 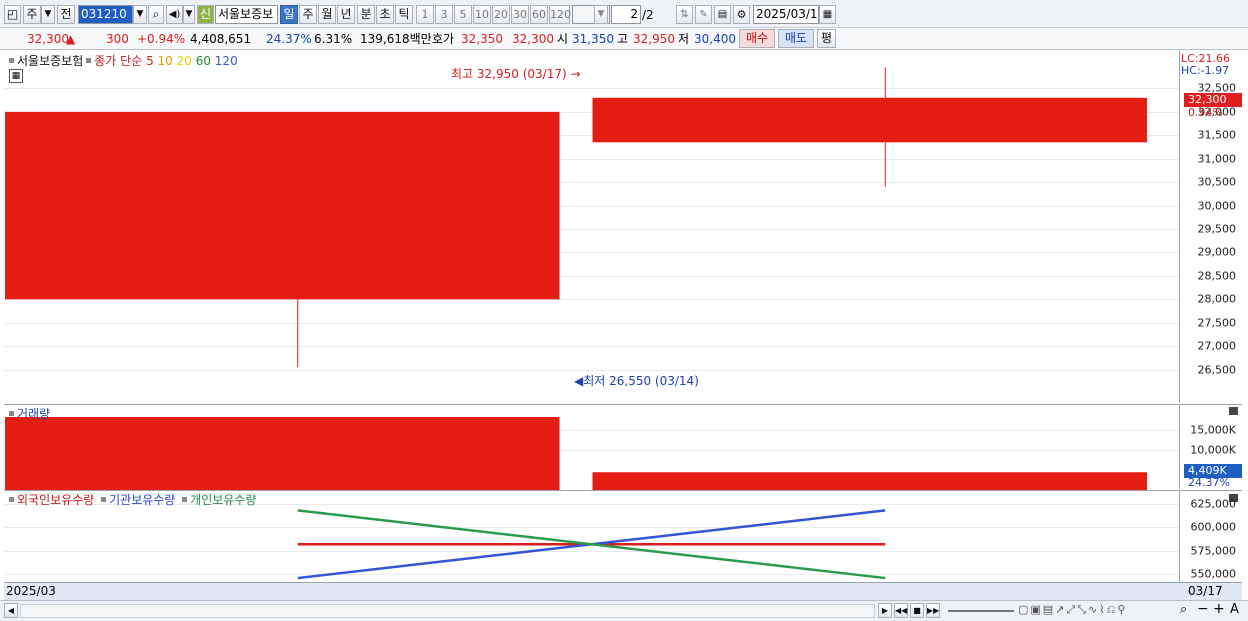 What do you see at coordinates (576, 453) in the screenshot?
I see `volume-chart-svg` at bounding box center [576, 453].